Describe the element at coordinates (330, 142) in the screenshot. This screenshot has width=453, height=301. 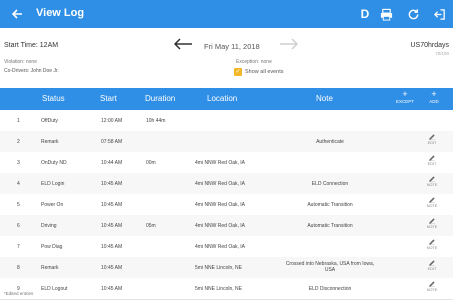
I see `row-note: Authenticate` at that location.